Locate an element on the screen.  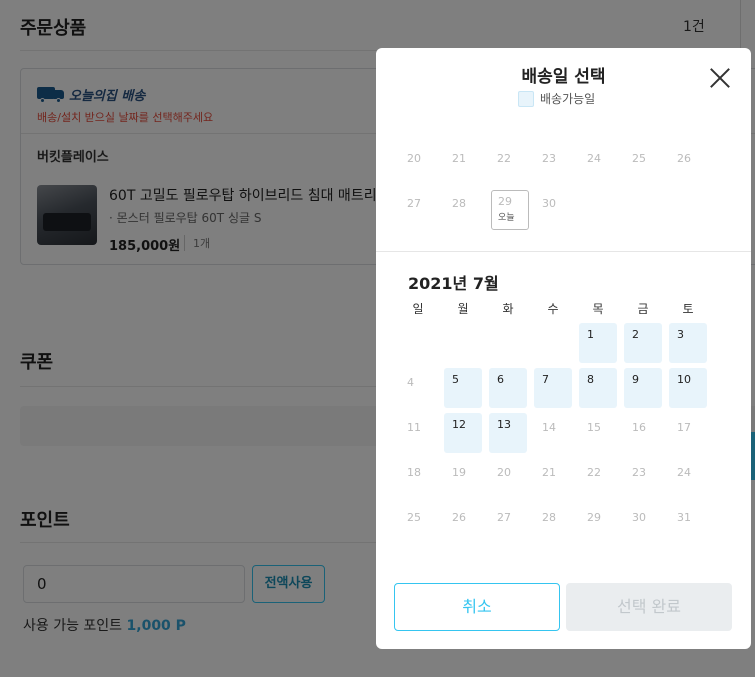
day-number: 19 is located at coordinates (459, 472).